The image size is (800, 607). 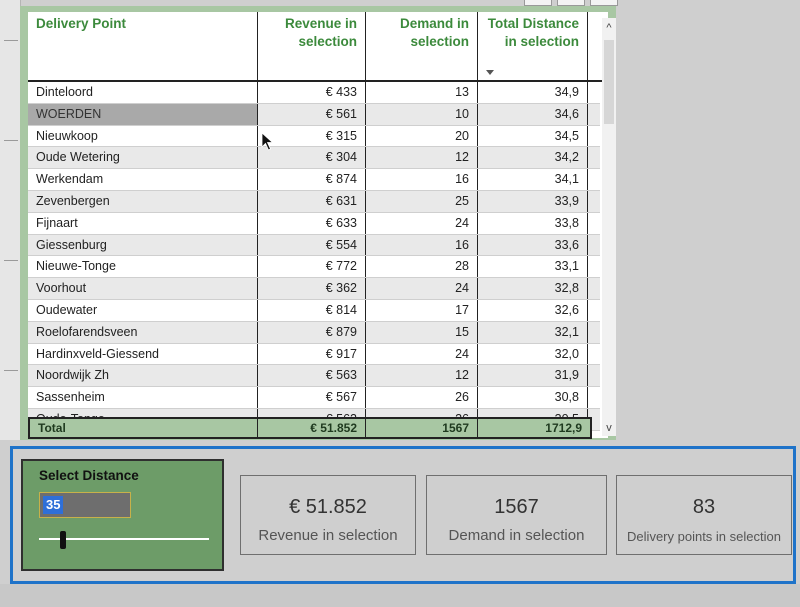 I want to click on distance-cell: 34,6, so click(x=533, y=114).